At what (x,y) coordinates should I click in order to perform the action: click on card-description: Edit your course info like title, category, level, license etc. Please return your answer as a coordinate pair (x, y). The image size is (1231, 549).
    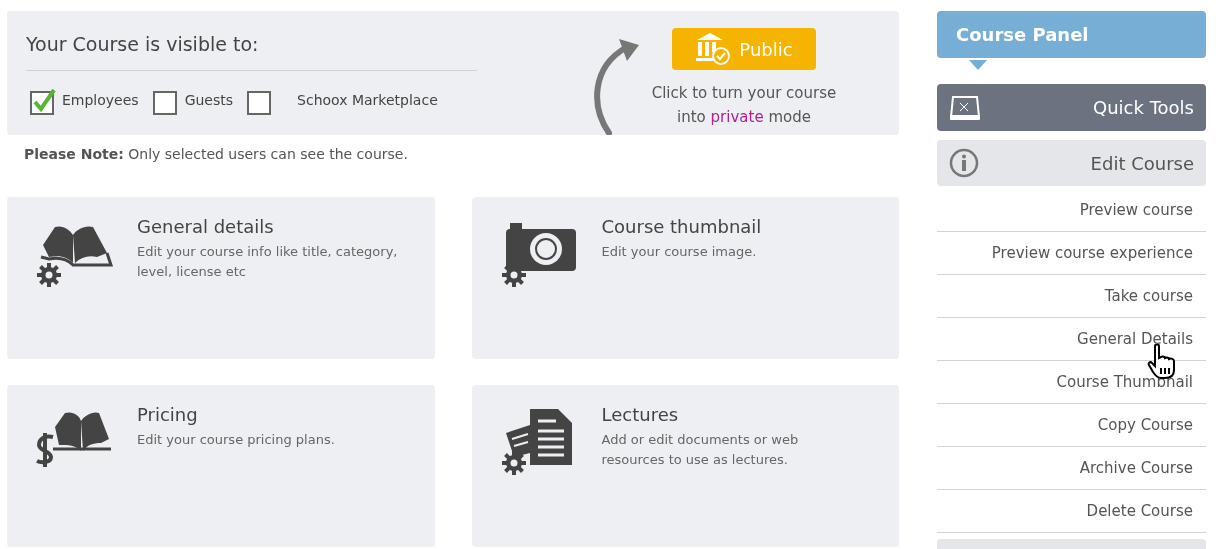
    Looking at the image, I should click on (268, 262).